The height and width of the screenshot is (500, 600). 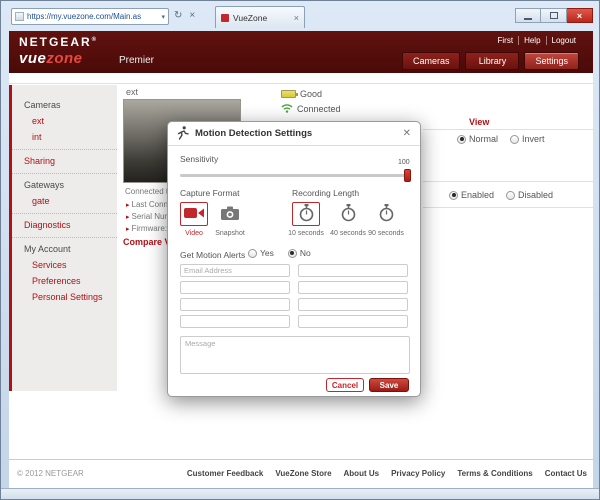 What do you see at coordinates (301, 459) in the screenshot?
I see `footer-divider` at bounding box center [301, 459].